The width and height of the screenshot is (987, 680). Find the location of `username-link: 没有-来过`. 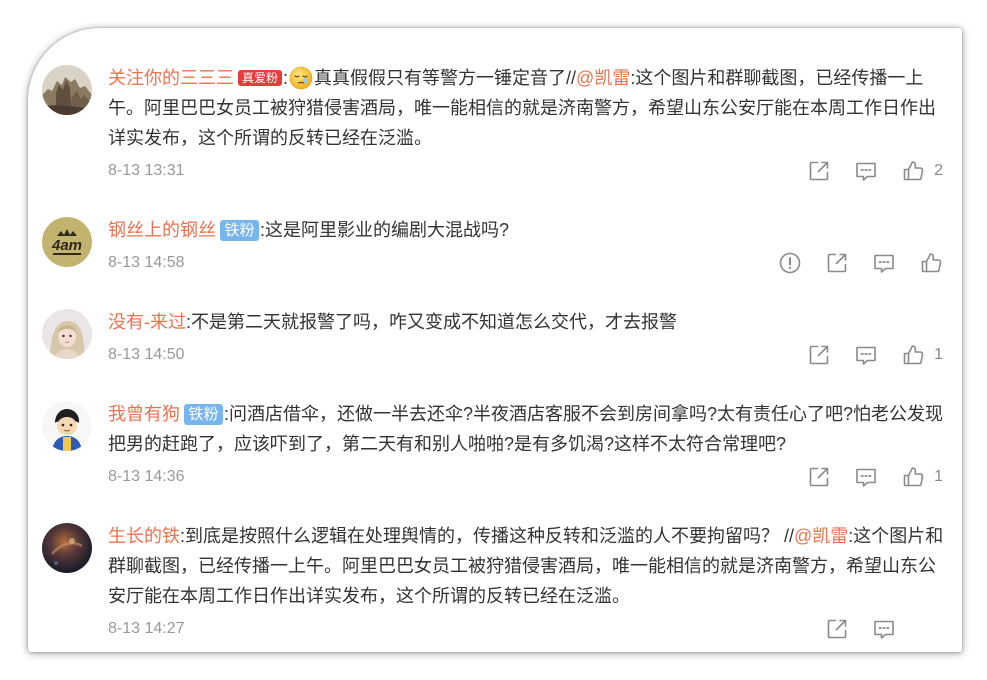

username-link: 没有-来过 is located at coordinates (147, 322).